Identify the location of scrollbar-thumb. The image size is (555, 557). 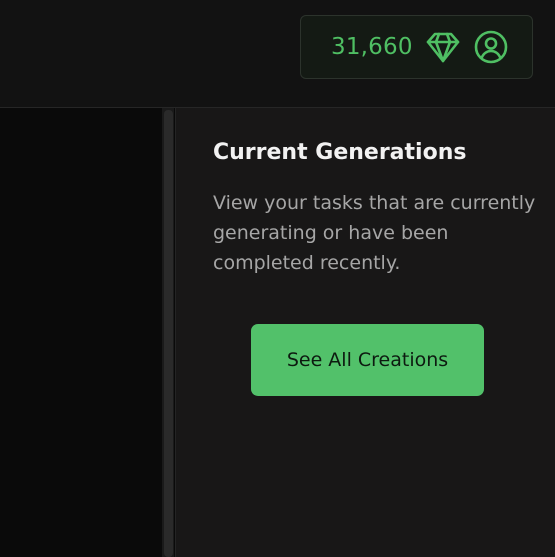
(168, 333).